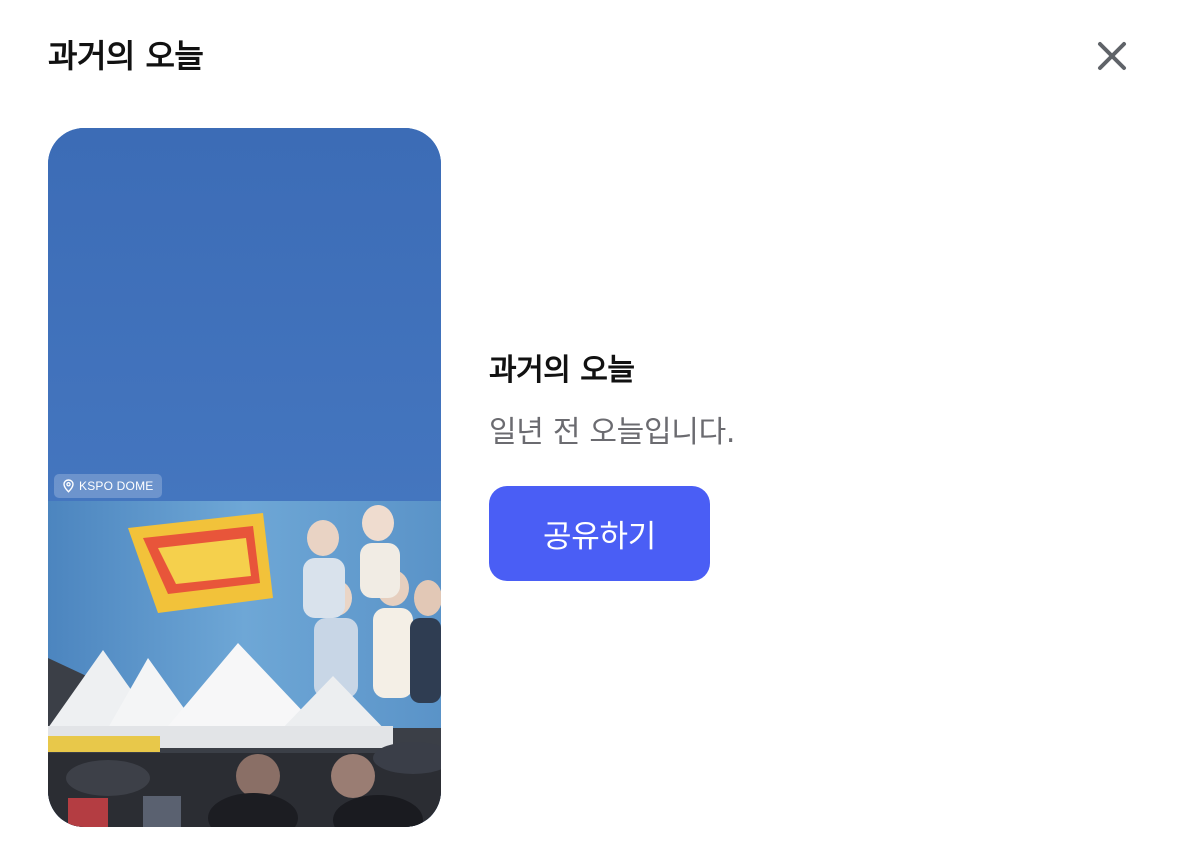 The image size is (1179, 858). What do you see at coordinates (599, 533) in the screenshot?
I see `share-button: 공유하기` at bounding box center [599, 533].